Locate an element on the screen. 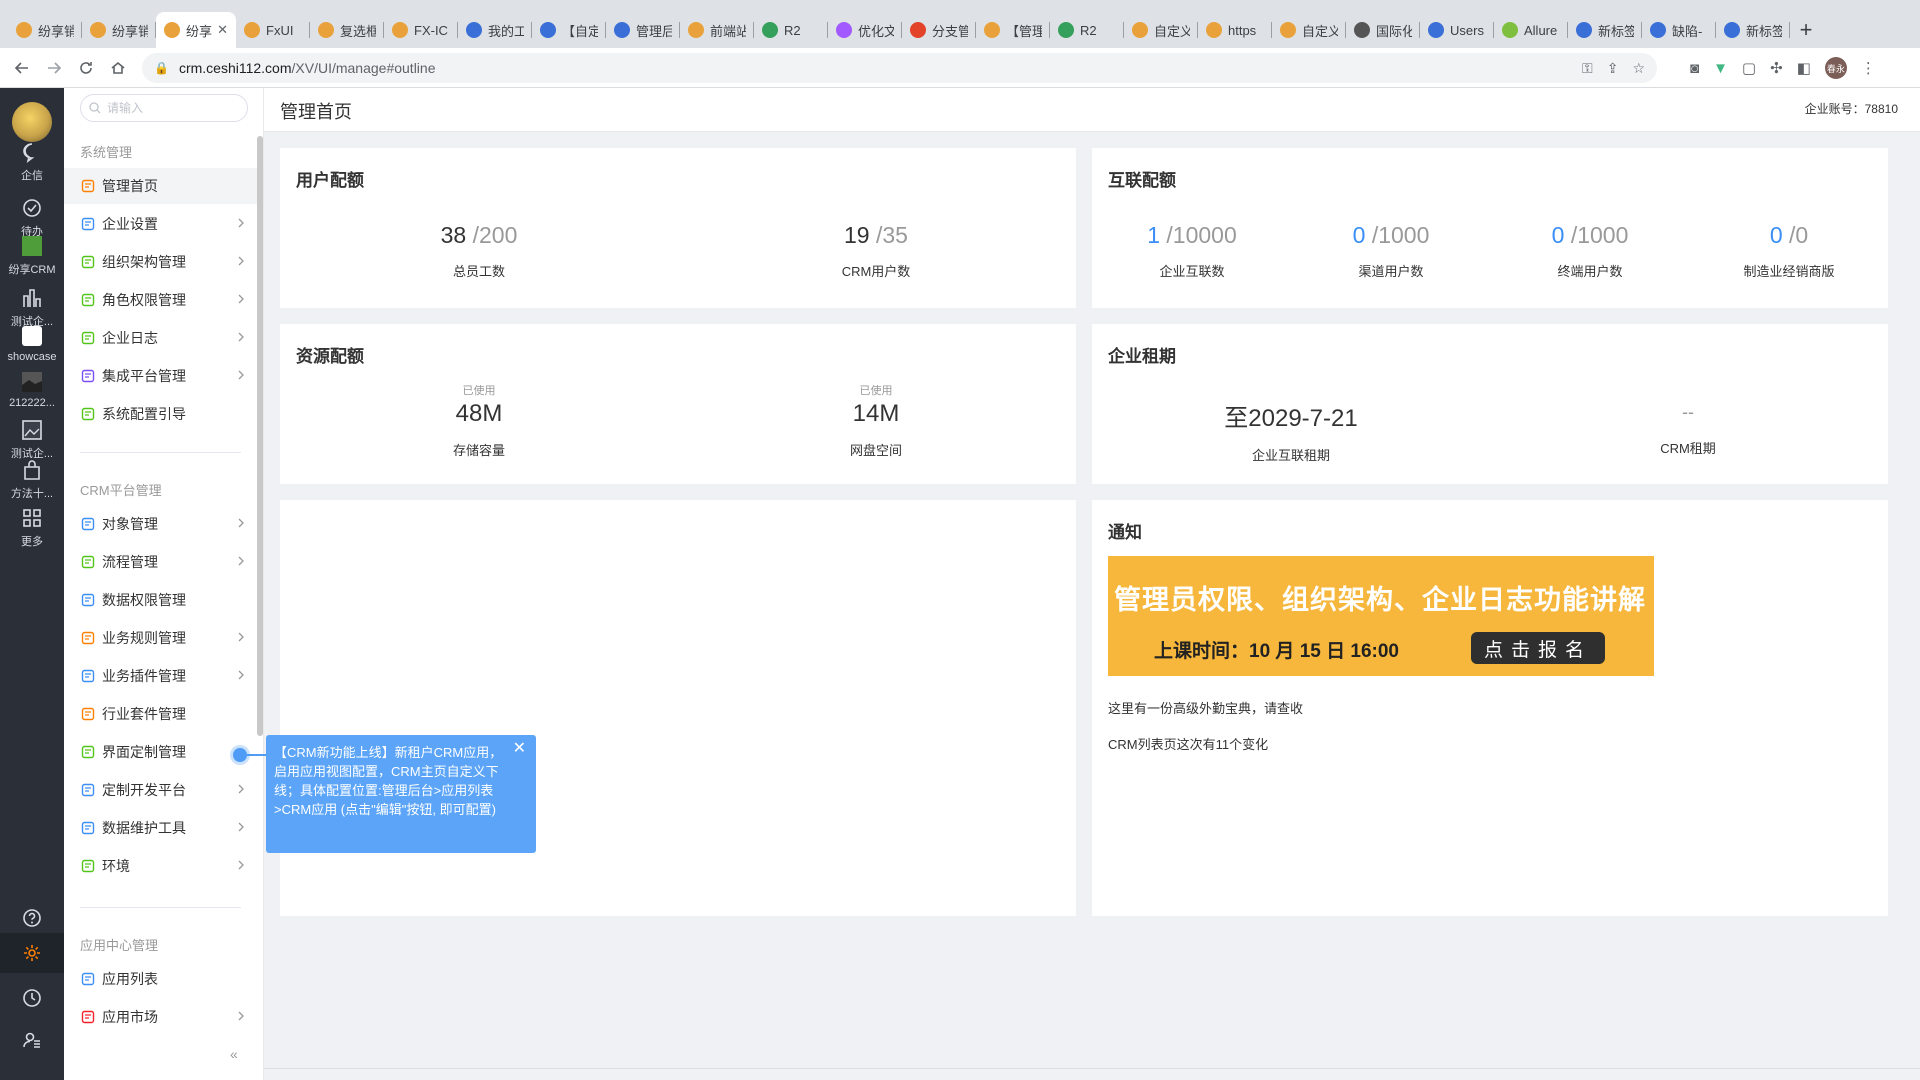 This screenshot has width=1920, height=1080. menu-item: 企业设置 is located at coordinates (160, 224).